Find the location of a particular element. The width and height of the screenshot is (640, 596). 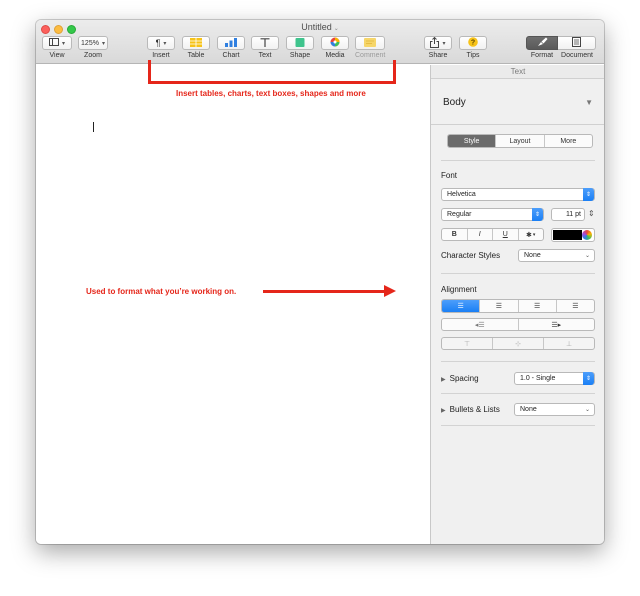

spacing-disclosure: ▶ Spacing is located at coordinates (460, 378).